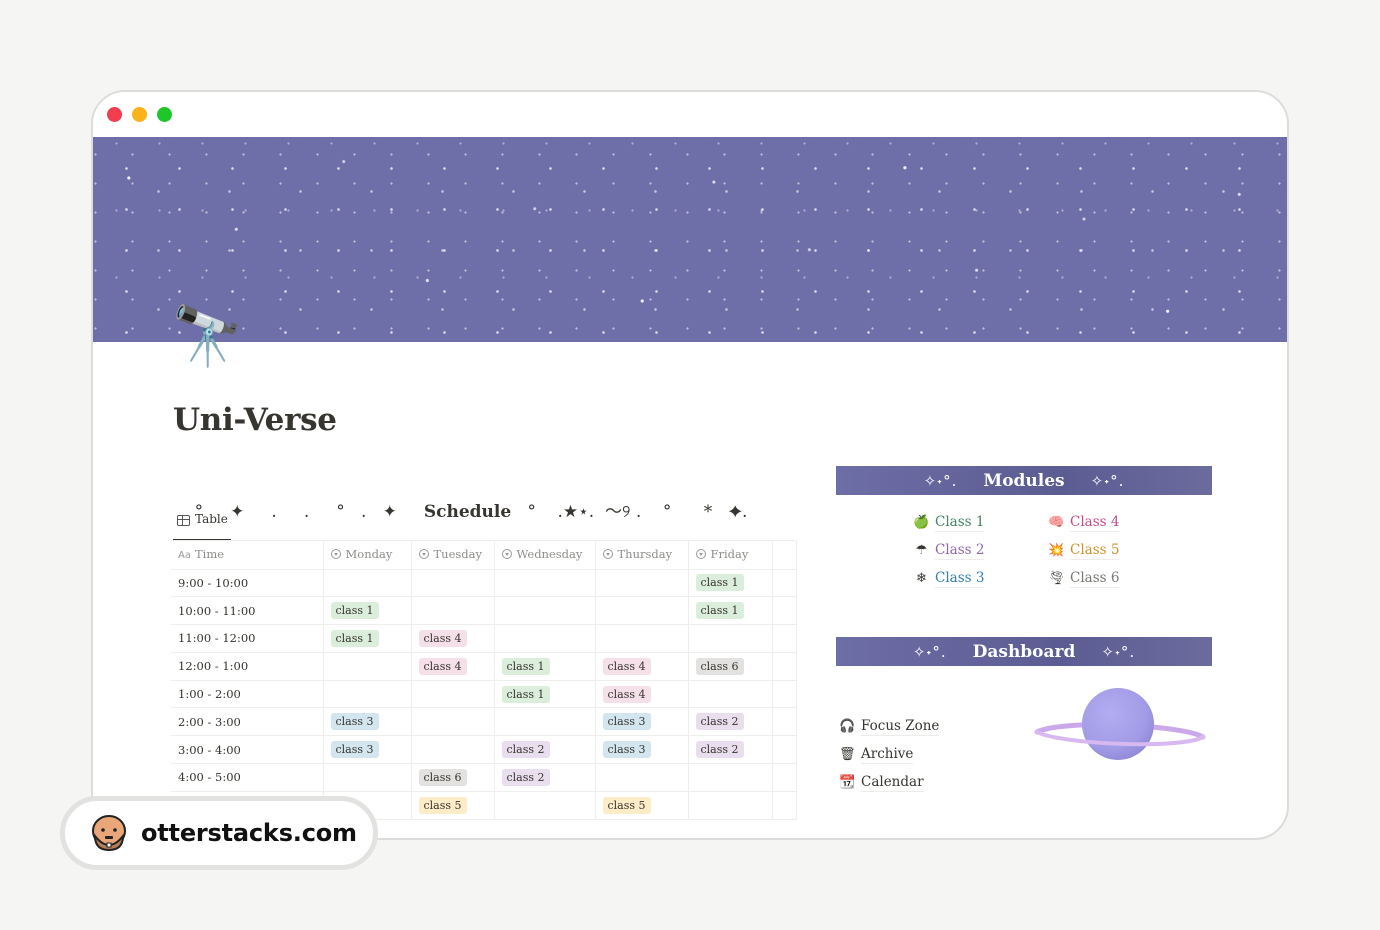 The width and height of the screenshot is (1380, 930). Describe the element at coordinates (889, 782) in the screenshot. I see `dashboard-link-calendar: 📆 Calendar` at that location.